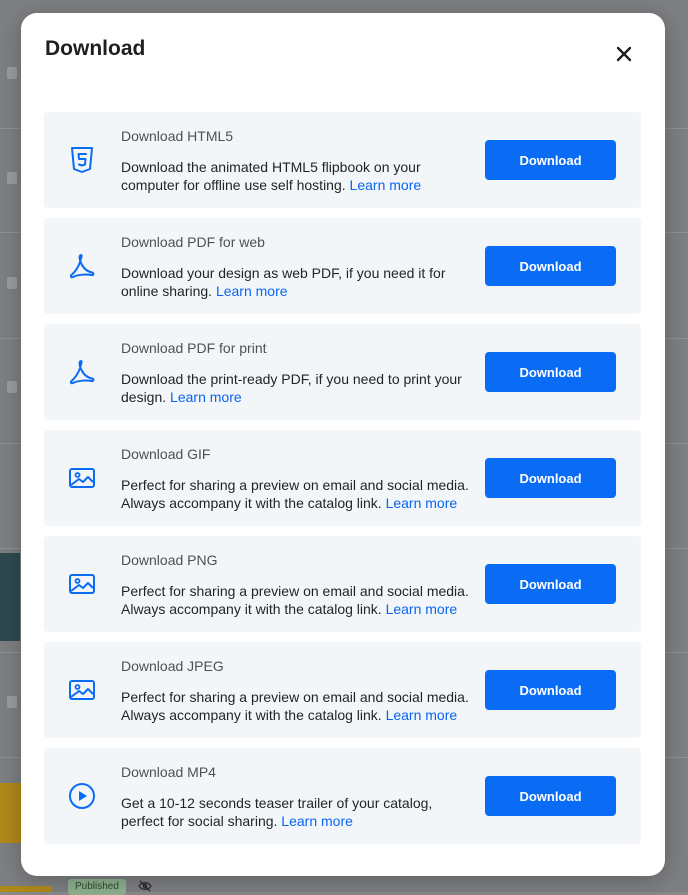 The height and width of the screenshot is (895, 688). Describe the element at coordinates (550, 160) in the screenshot. I see `download-html5-button: Download` at that location.